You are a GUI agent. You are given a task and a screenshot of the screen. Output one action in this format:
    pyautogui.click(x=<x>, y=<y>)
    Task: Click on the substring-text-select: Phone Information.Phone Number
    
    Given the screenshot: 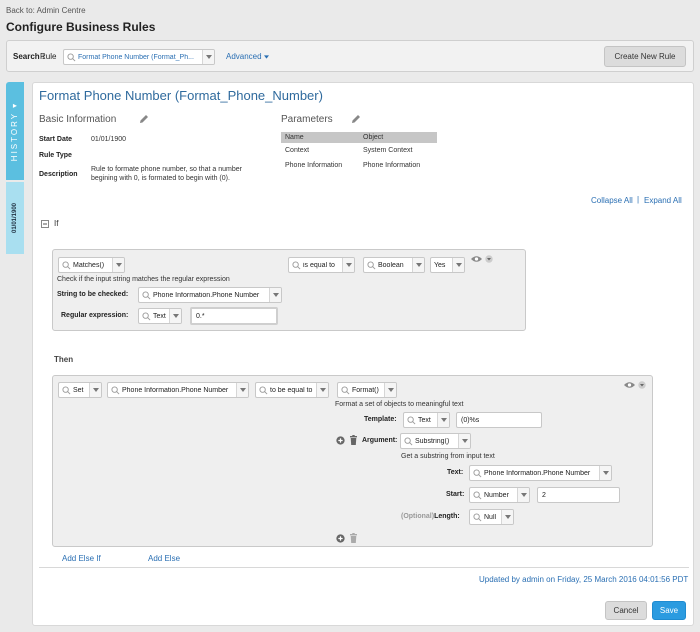 What is the action you would take?
    pyautogui.click(x=540, y=473)
    